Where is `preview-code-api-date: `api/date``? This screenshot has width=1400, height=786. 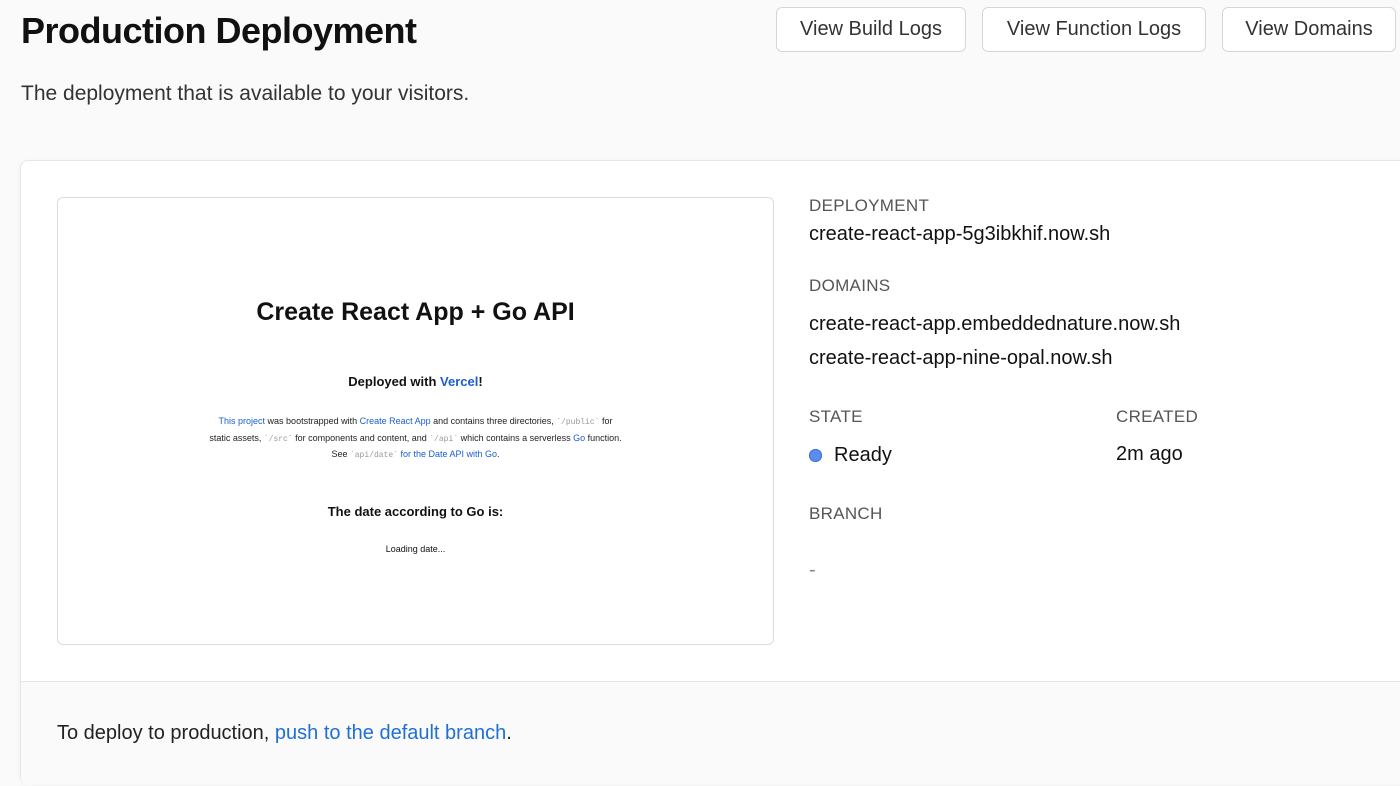 preview-code-api-date: `api/date` is located at coordinates (373, 455).